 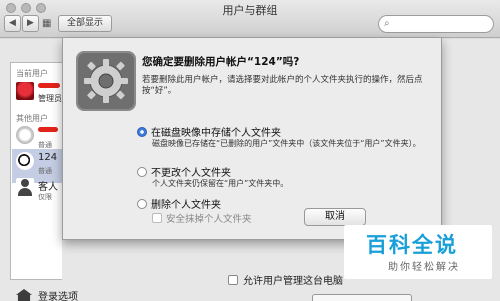 I want to click on login-options-item: 登录选项, so click(x=47, y=294).